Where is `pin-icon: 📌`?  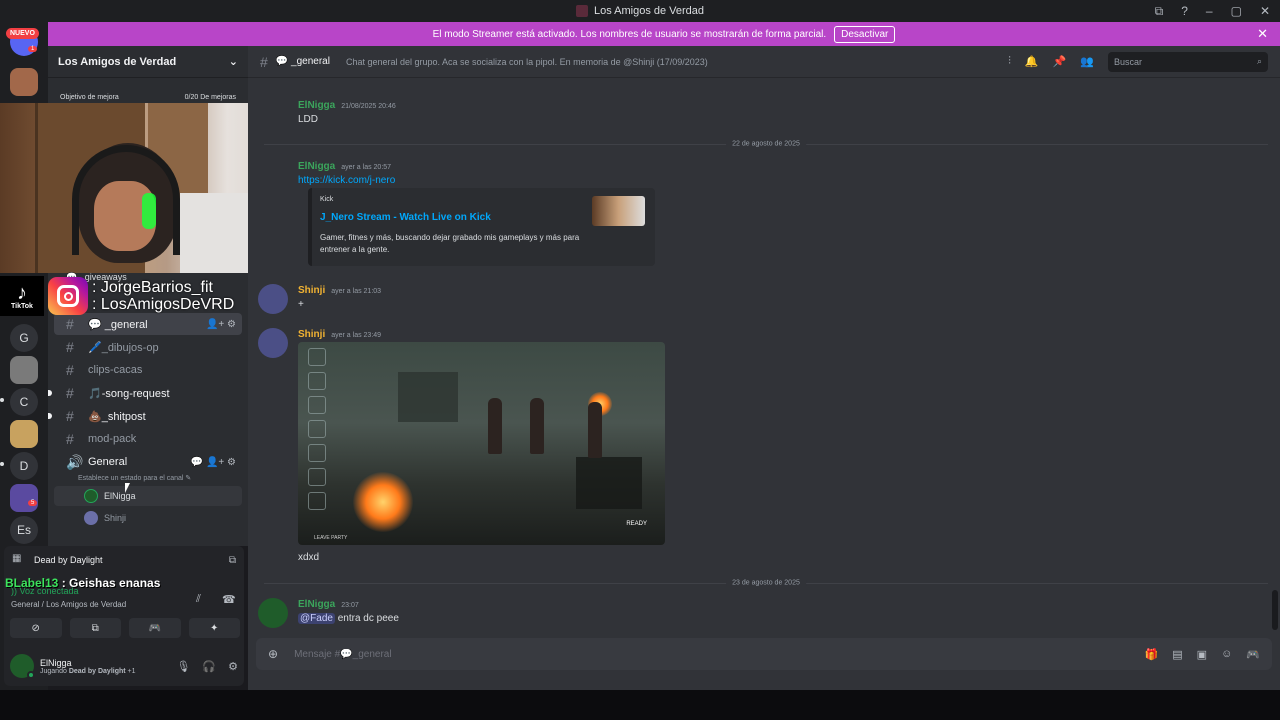 pin-icon: 📌 is located at coordinates (1060, 61).